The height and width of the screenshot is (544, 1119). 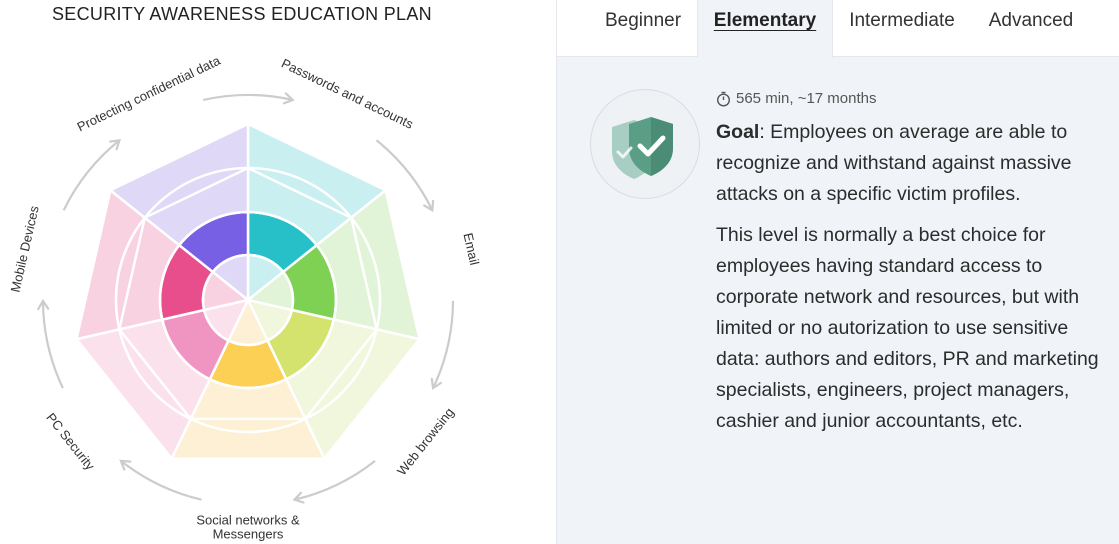 I want to click on stopwatch-icon, so click(x=723, y=99).